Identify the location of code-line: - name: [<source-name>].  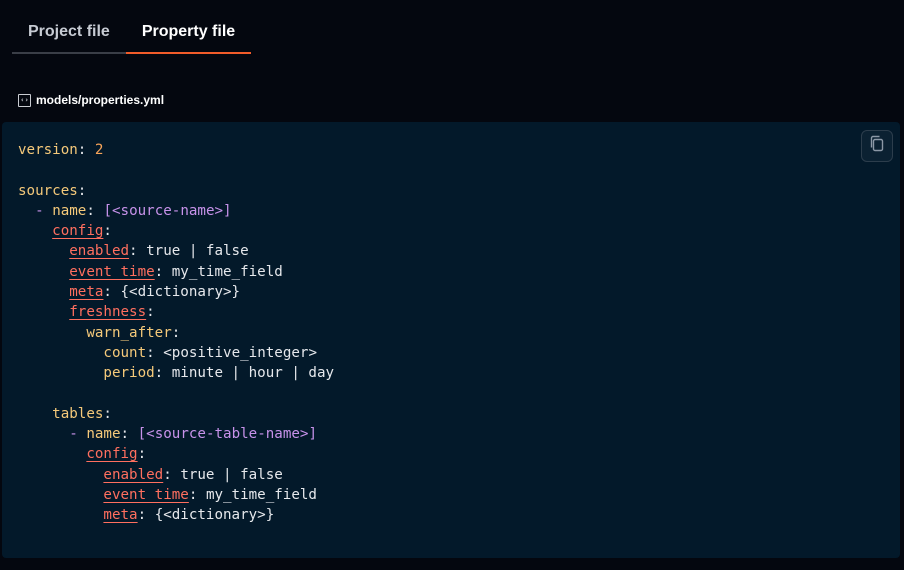
(133, 210).